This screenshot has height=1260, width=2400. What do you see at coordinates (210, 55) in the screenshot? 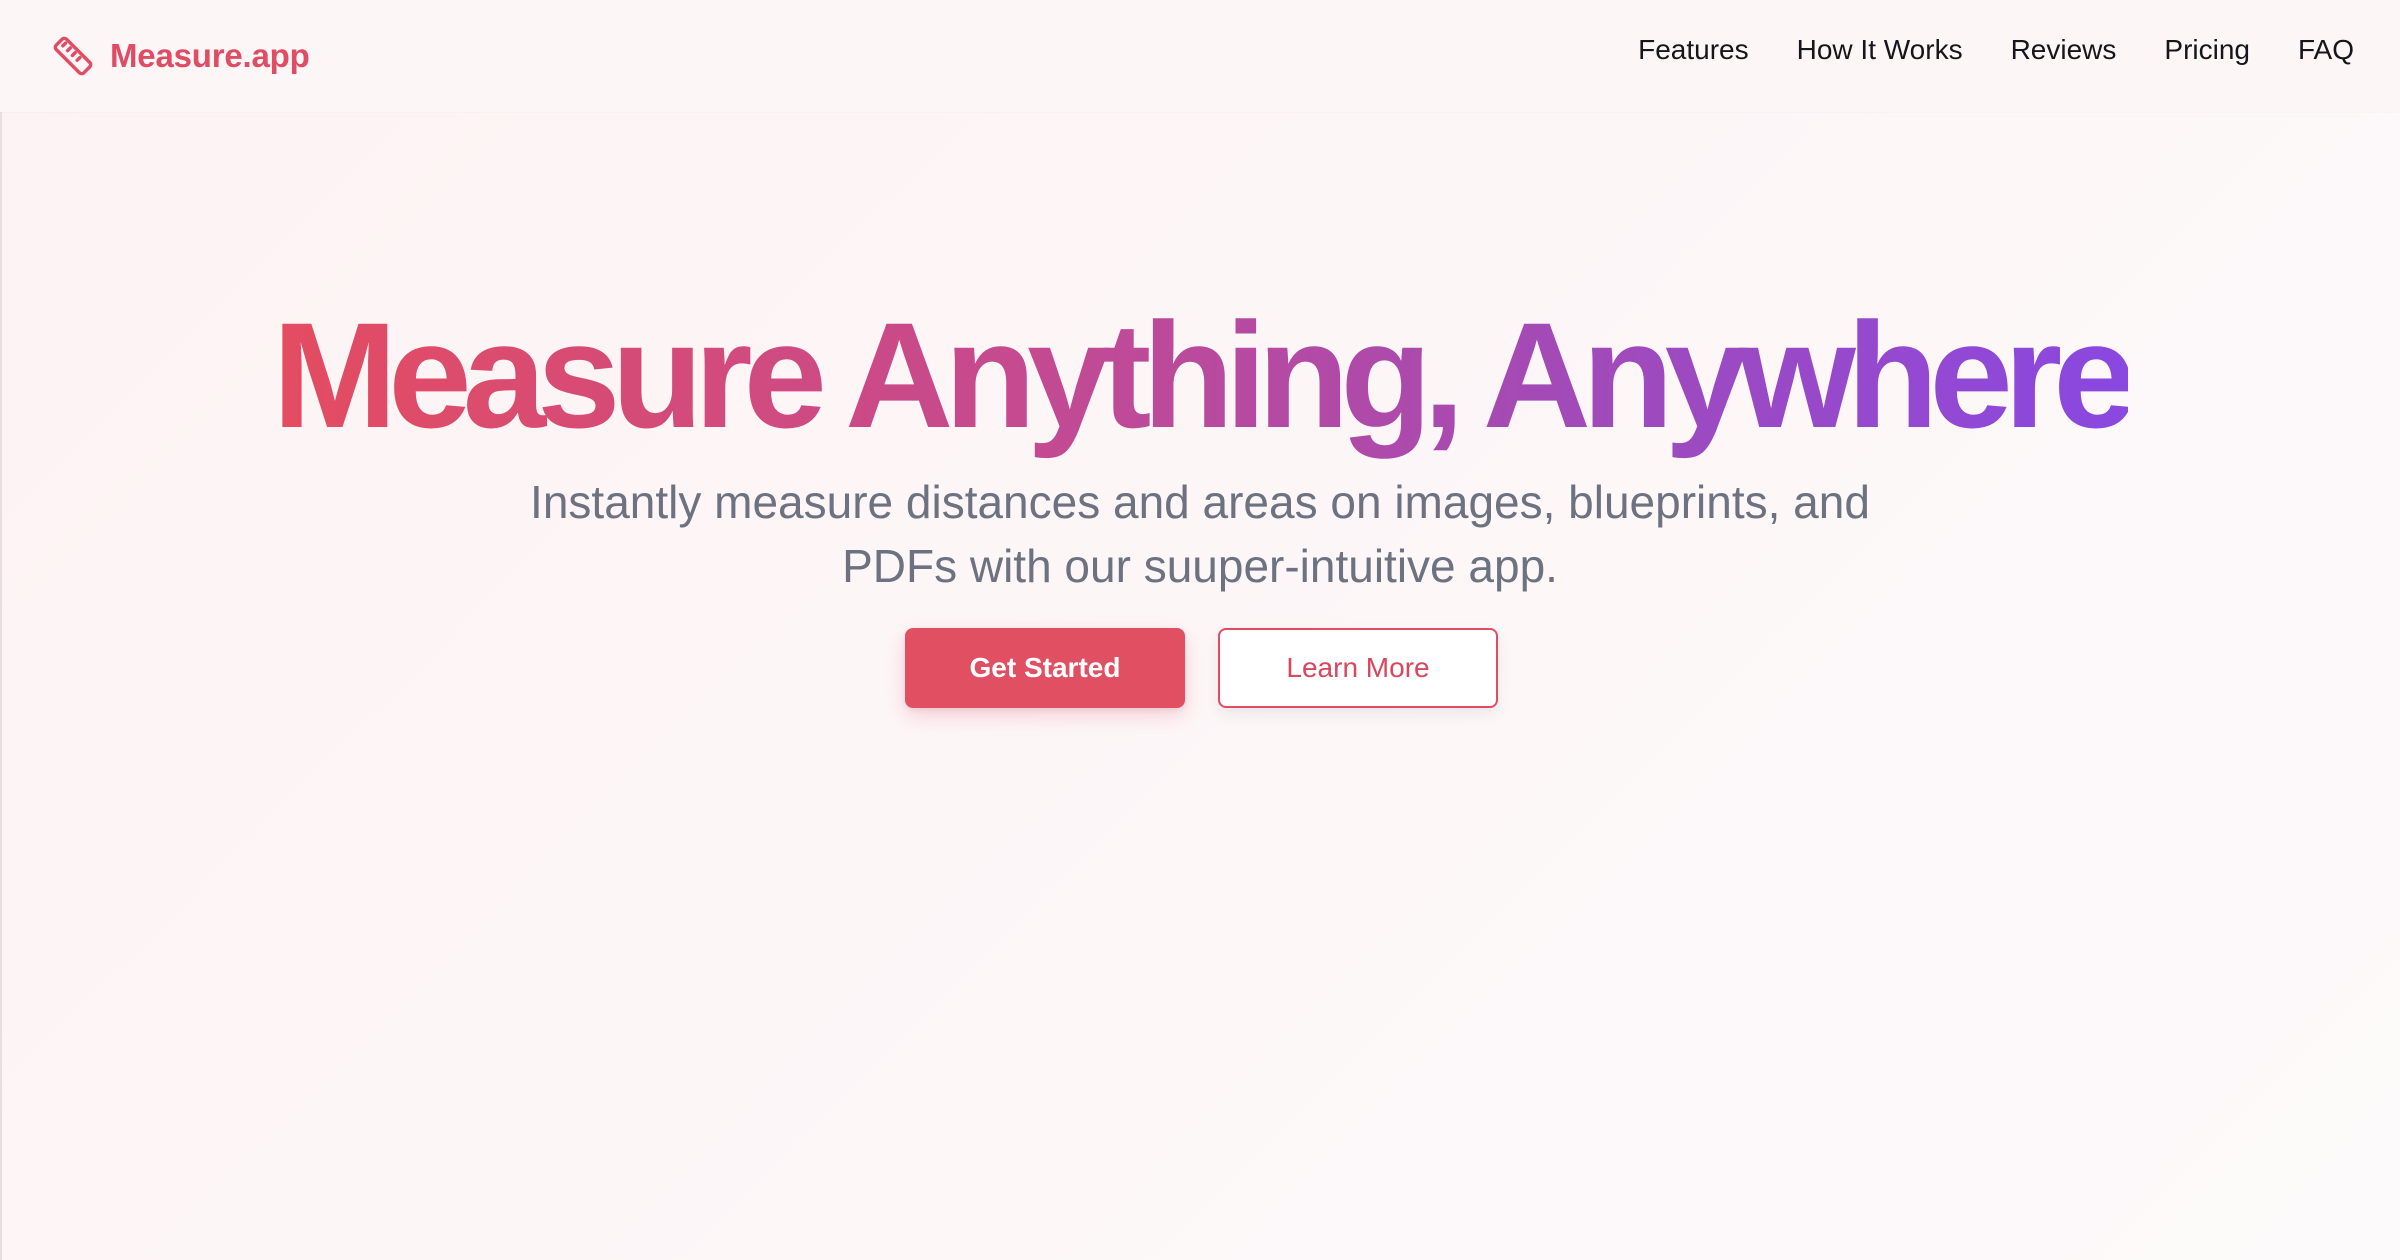
I see `brand-name: Measure.app` at bounding box center [210, 55].